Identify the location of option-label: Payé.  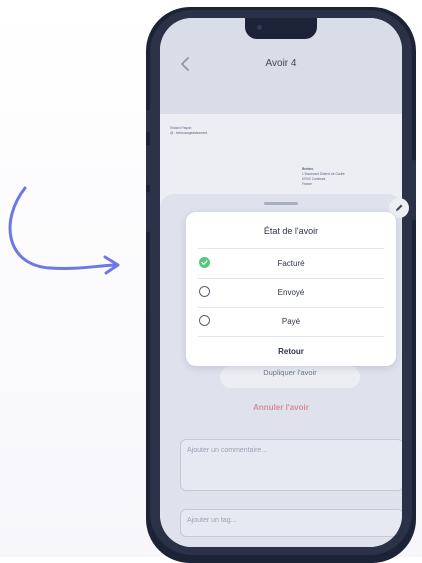
(291, 321).